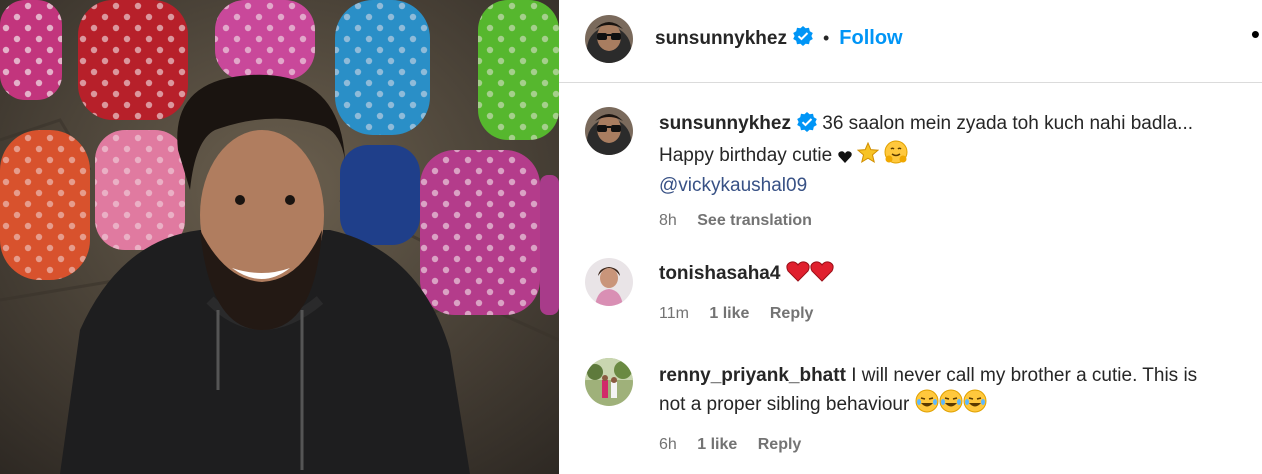 This screenshot has width=1262, height=474. Describe the element at coordinates (870, 38) in the screenshot. I see `follow-button: Follow` at that location.